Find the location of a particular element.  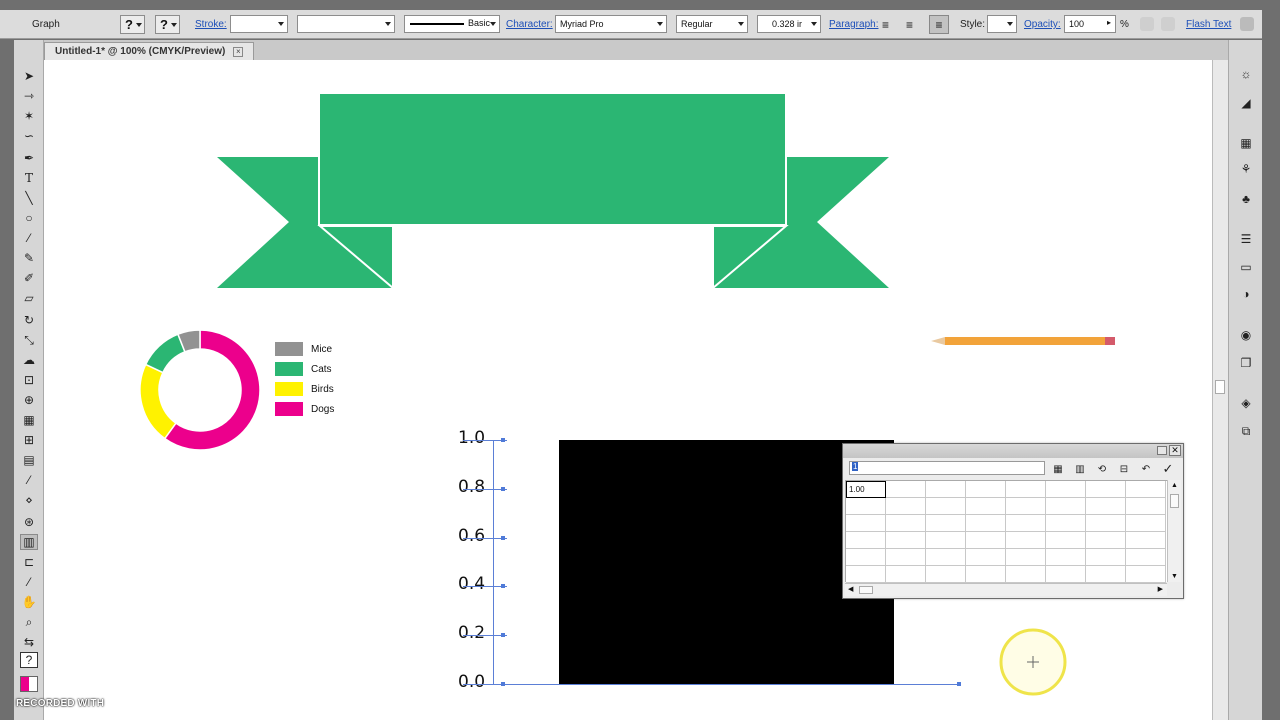

graphic-styles-icon: ❐ is located at coordinates (1246, 363).